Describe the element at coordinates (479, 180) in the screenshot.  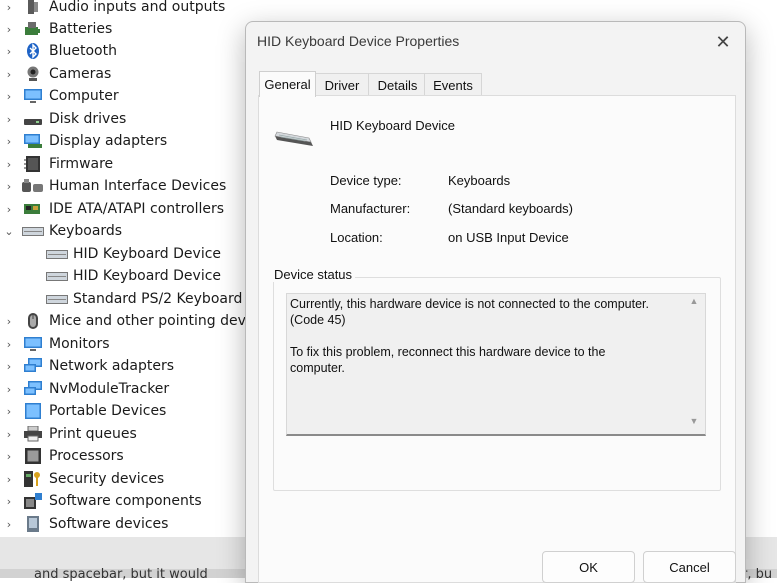
I see `device-type-value: Keyboards` at that location.